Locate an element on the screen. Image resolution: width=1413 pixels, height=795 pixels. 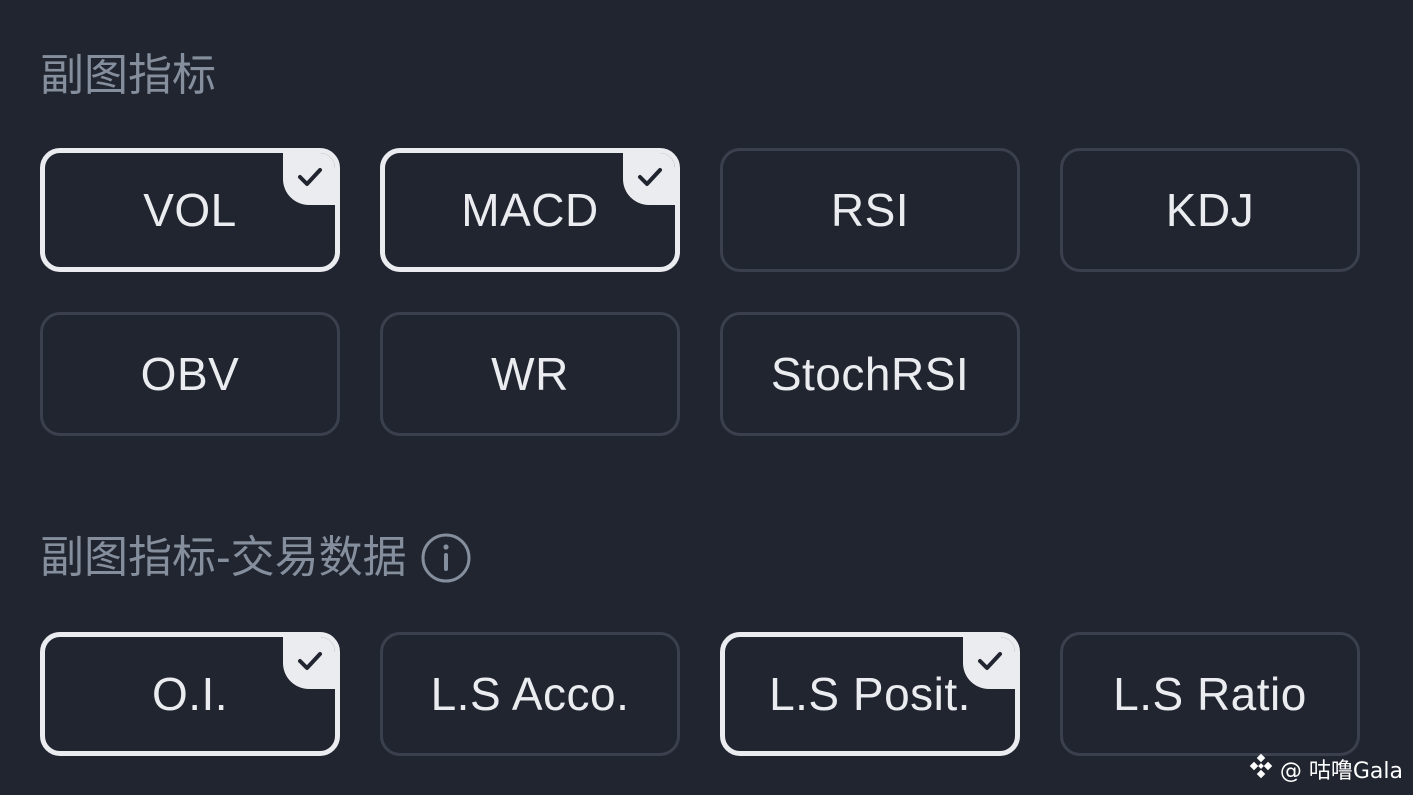
info-icon is located at coordinates (446, 558).